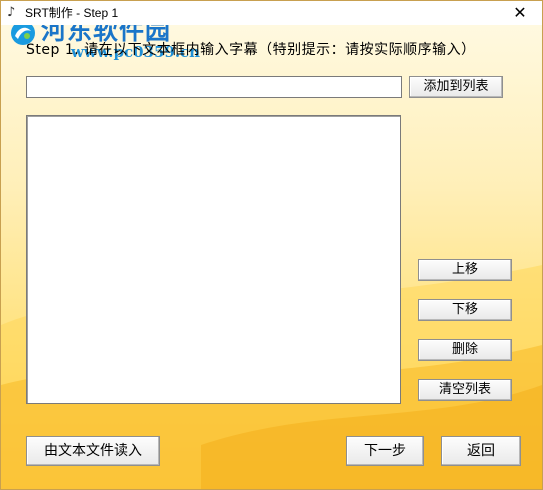 The height and width of the screenshot is (490, 543). What do you see at coordinates (251, 50) in the screenshot?
I see `step-instruction: Step 1. 请在以下文本框内输入字幕（特别提示：请按实际顺序输入）` at bounding box center [251, 50].